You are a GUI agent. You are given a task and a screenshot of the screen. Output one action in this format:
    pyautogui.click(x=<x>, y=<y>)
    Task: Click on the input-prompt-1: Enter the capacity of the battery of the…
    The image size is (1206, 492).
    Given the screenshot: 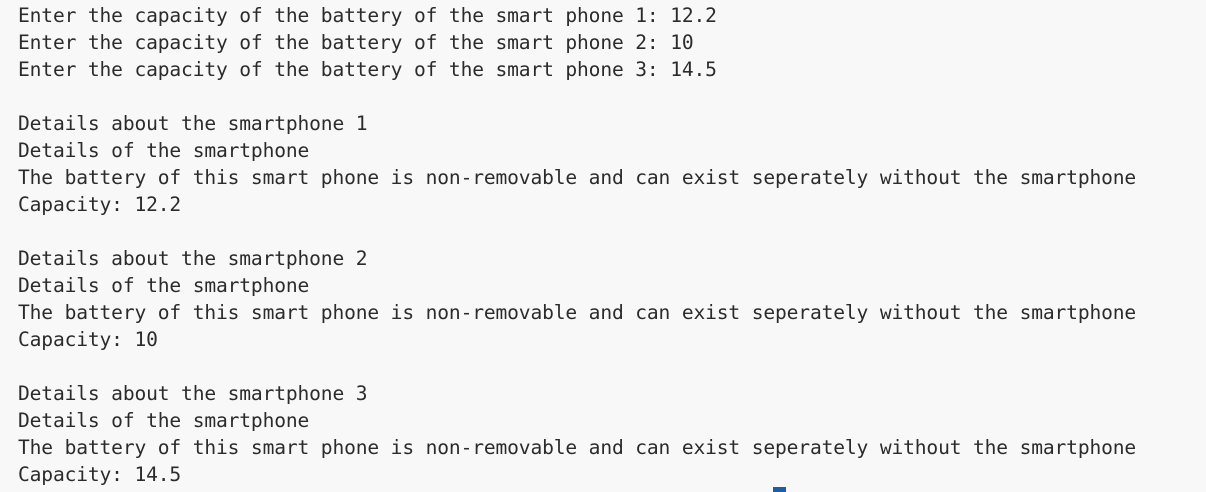 What is the action you would take?
    pyautogui.click(x=367, y=15)
    